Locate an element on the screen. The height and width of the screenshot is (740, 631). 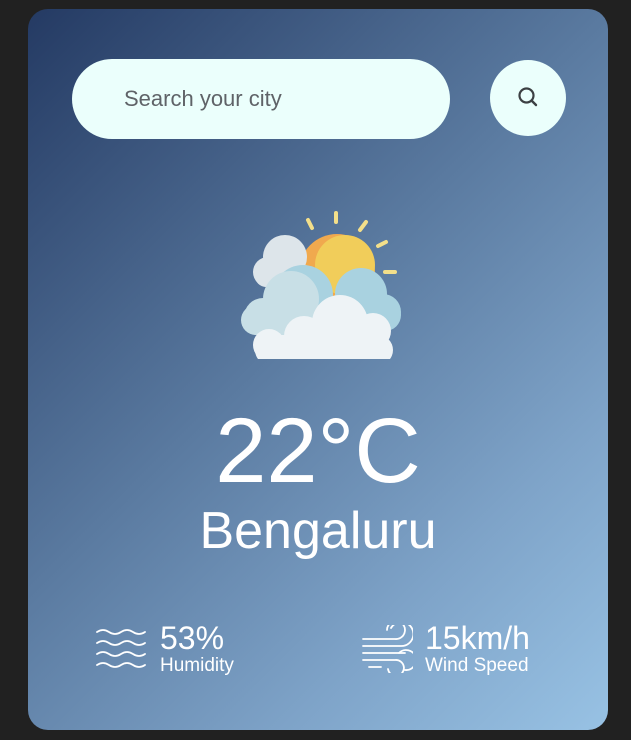
search-button is located at coordinates (528, 98).